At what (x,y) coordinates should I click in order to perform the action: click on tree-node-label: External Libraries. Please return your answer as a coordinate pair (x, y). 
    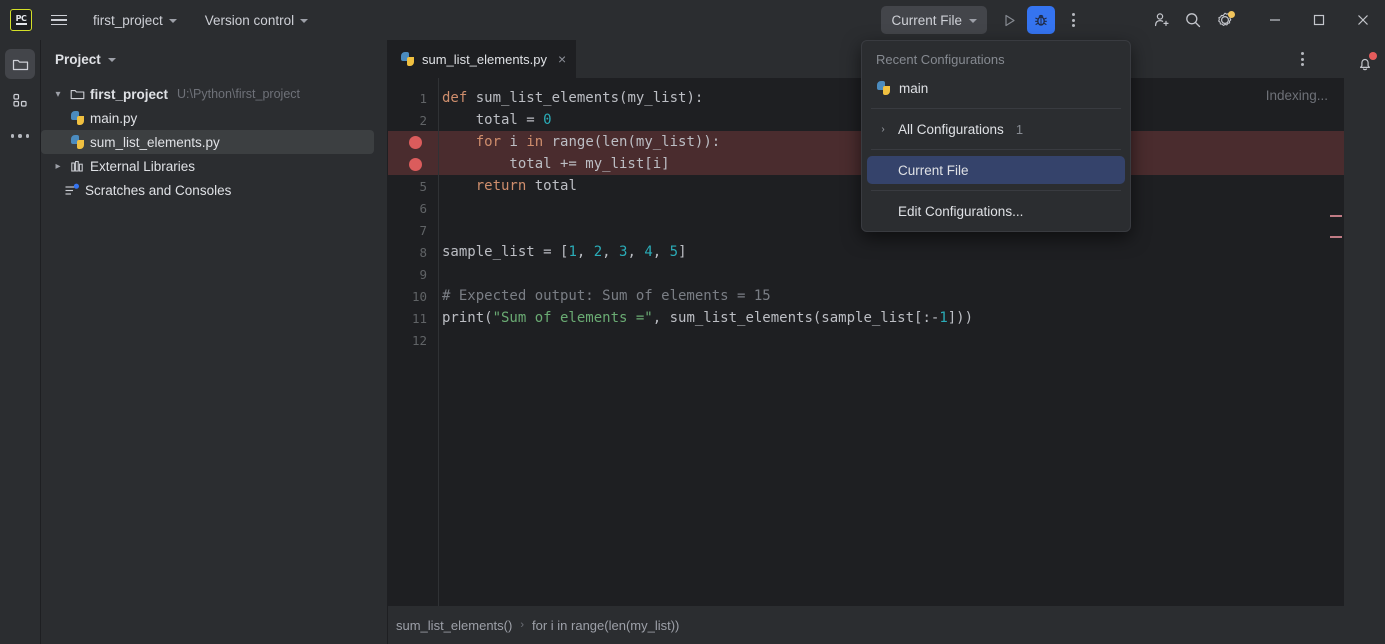
    Looking at the image, I should click on (143, 166).